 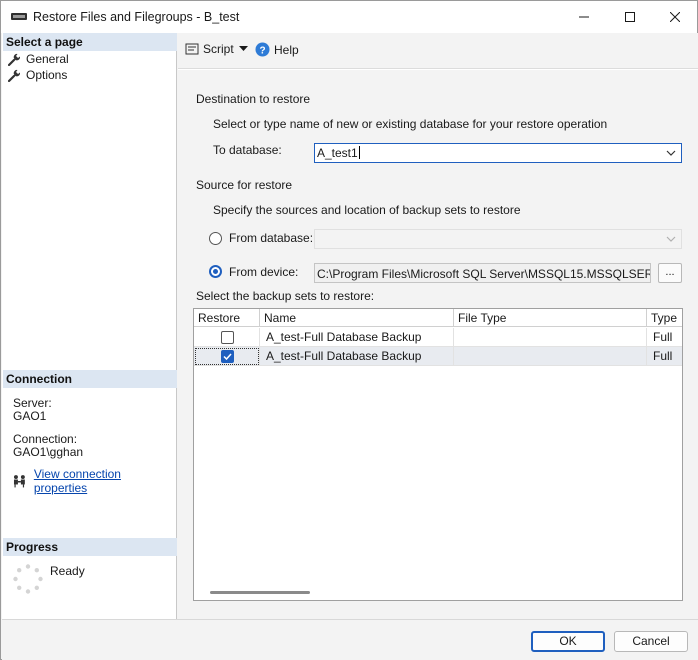 I want to click on toolbar: Script ? Help, so click(x=438, y=51).